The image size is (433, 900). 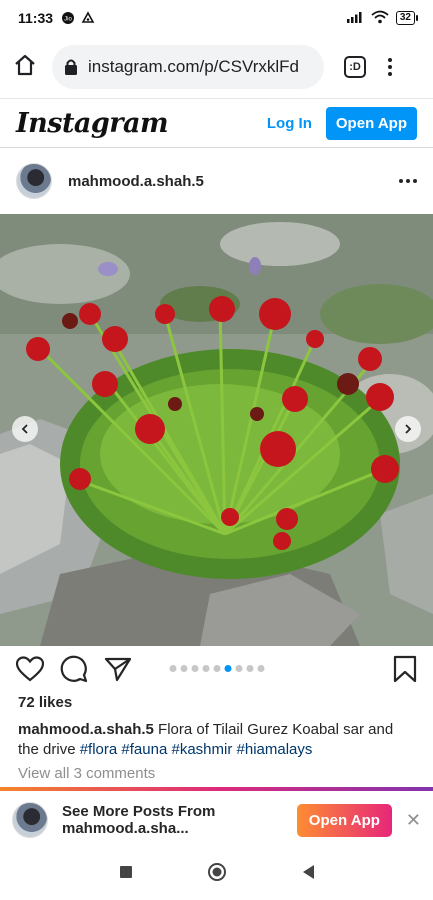 What do you see at coordinates (355, 67) in the screenshot?
I see `tab-switcher-button: :D` at bounding box center [355, 67].